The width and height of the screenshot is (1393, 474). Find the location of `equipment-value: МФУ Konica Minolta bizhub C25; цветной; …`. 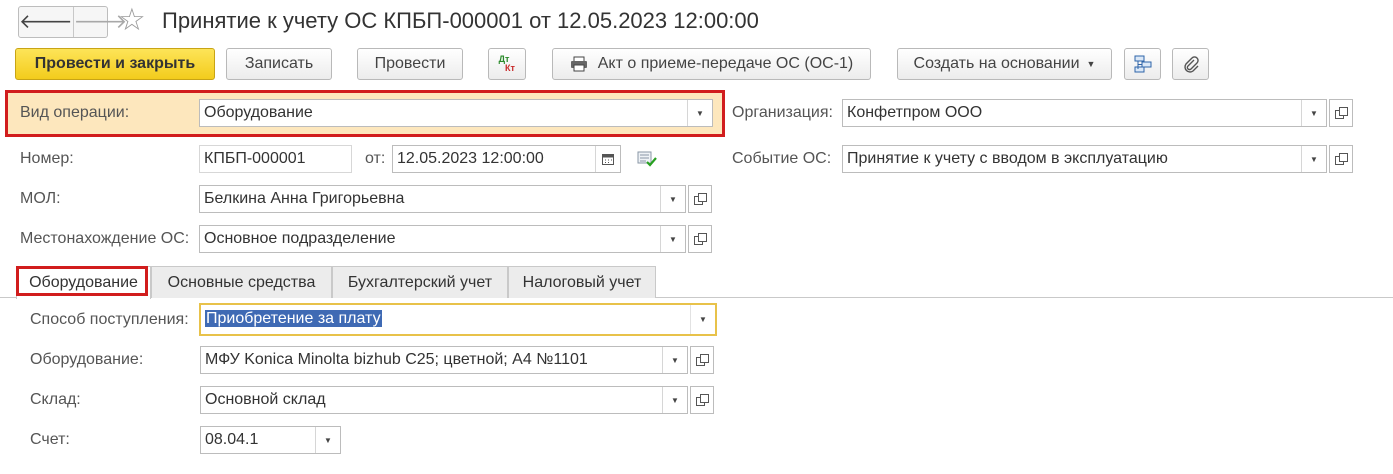

equipment-value: МФУ Konica Minolta bizhub C25; цветной; … is located at coordinates (396, 359).